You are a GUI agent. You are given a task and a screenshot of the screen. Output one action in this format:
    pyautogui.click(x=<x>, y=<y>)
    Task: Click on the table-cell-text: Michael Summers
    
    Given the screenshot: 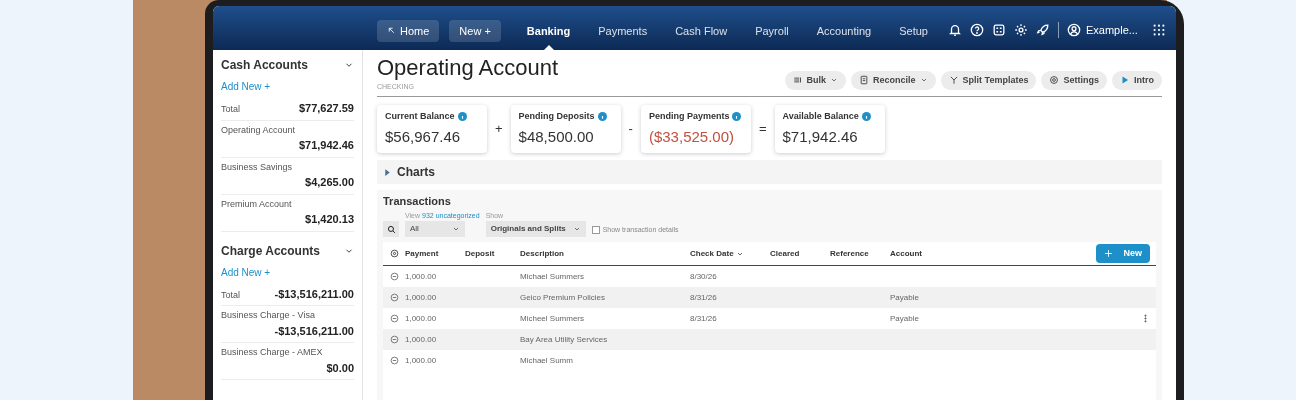 What is the action you would take?
    pyautogui.click(x=552, y=276)
    